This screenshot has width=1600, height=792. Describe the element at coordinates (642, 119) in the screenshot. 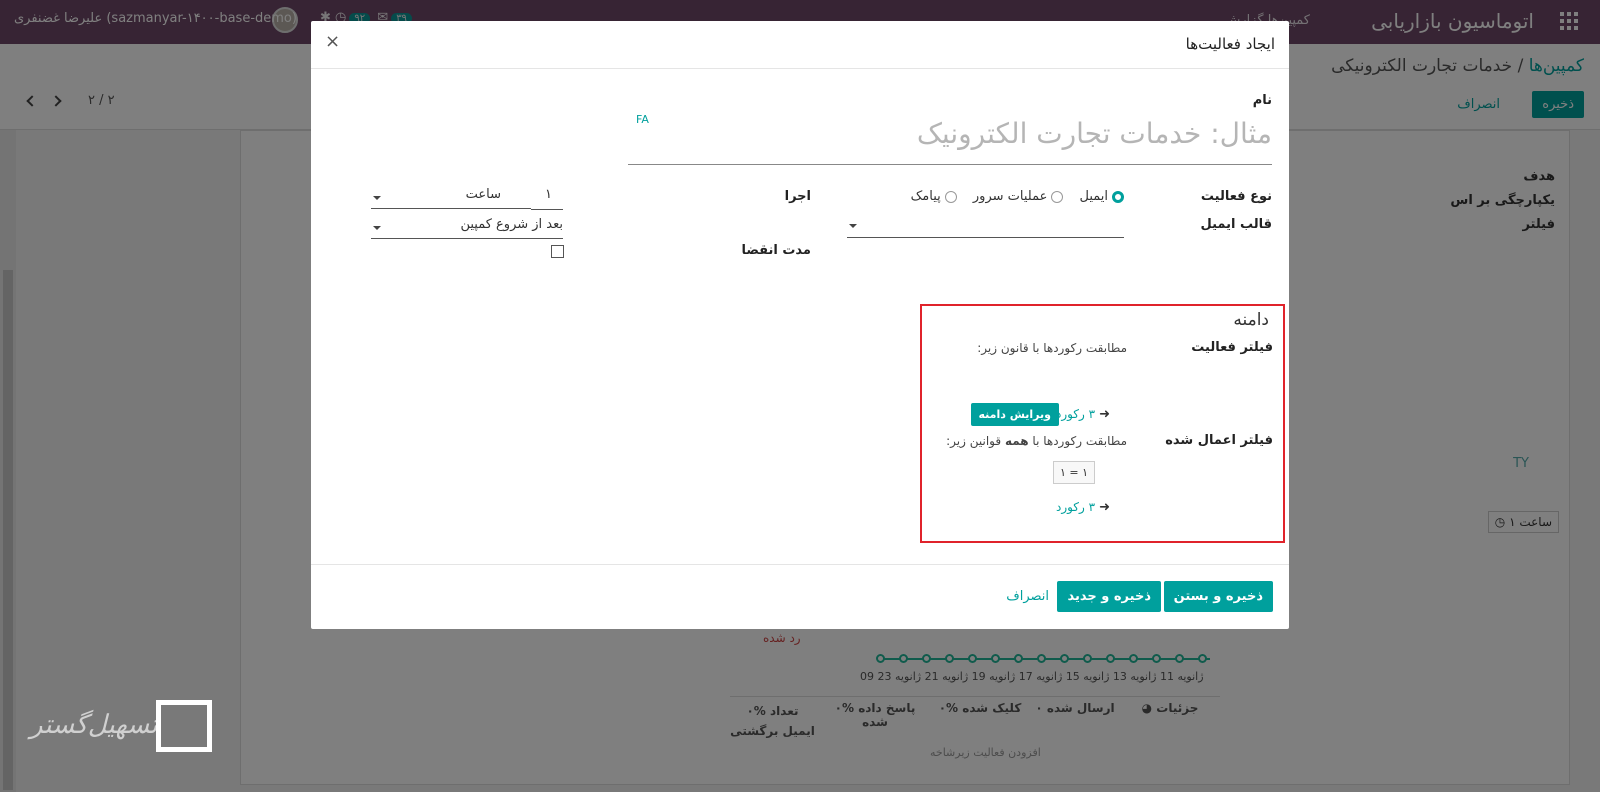

I see `language-badge: FA` at that location.